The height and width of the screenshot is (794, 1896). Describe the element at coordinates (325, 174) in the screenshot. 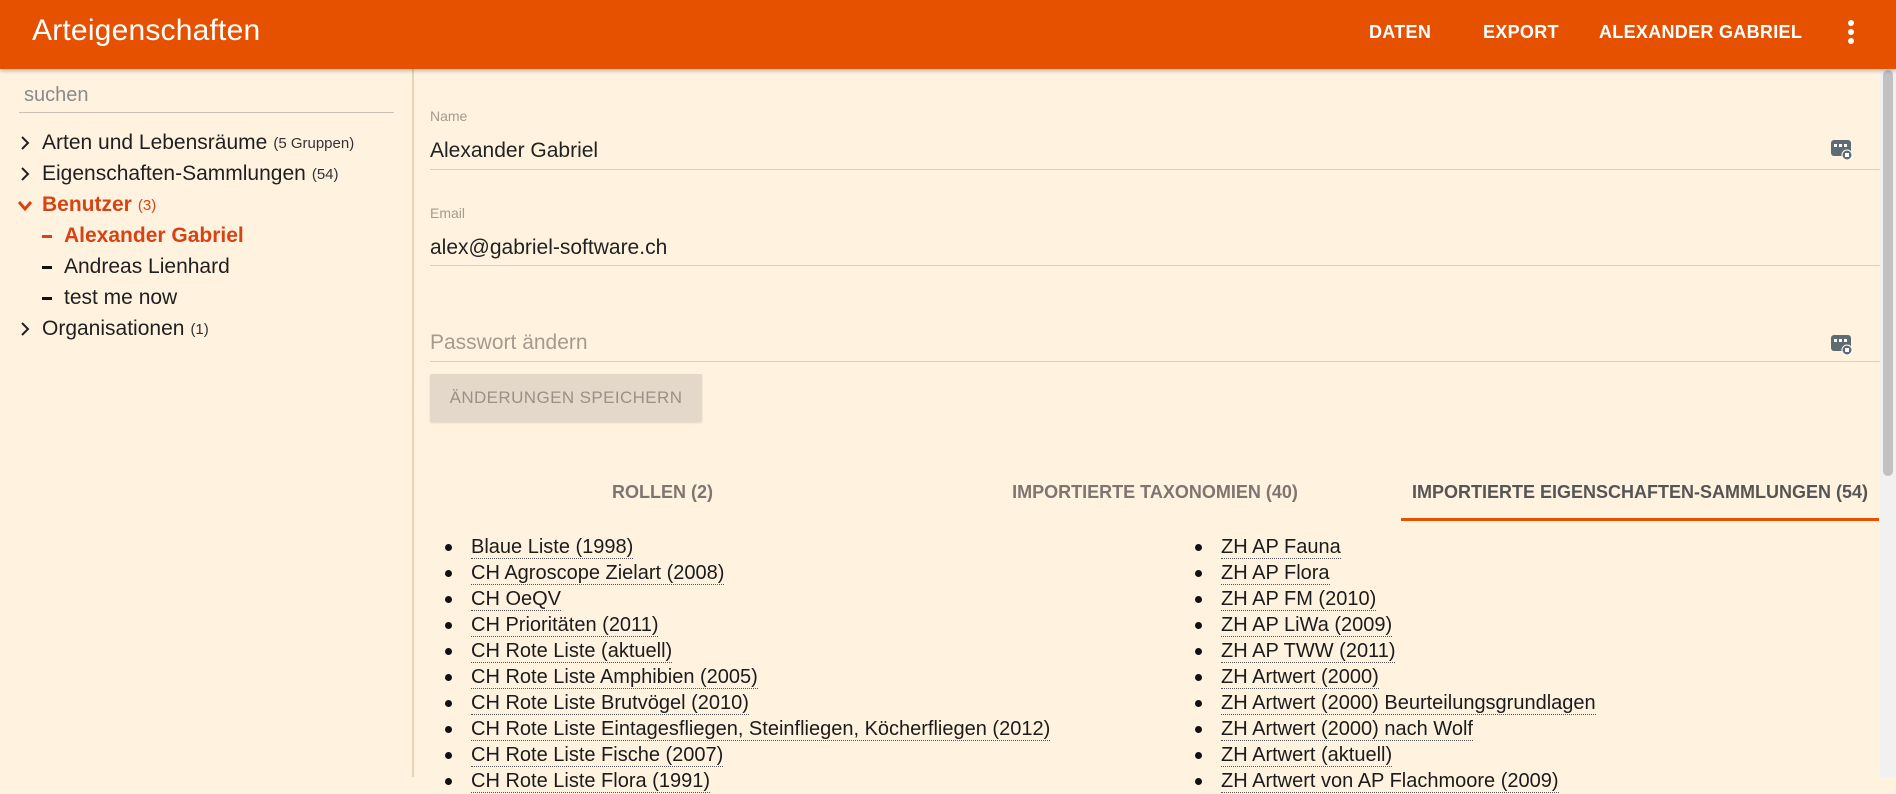

I see `tree-node-count: (54)` at that location.